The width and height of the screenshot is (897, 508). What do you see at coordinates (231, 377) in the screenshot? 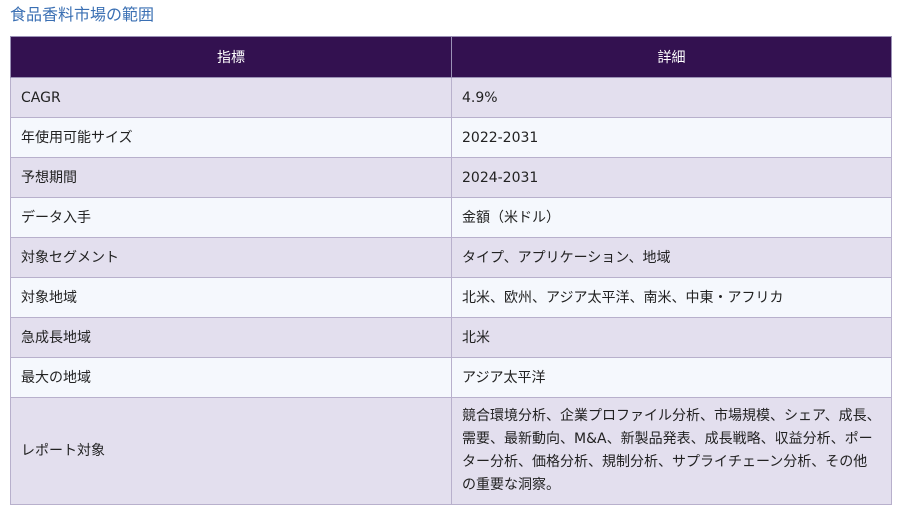
I see `row-label: 最大の地域` at bounding box center [231, 377].